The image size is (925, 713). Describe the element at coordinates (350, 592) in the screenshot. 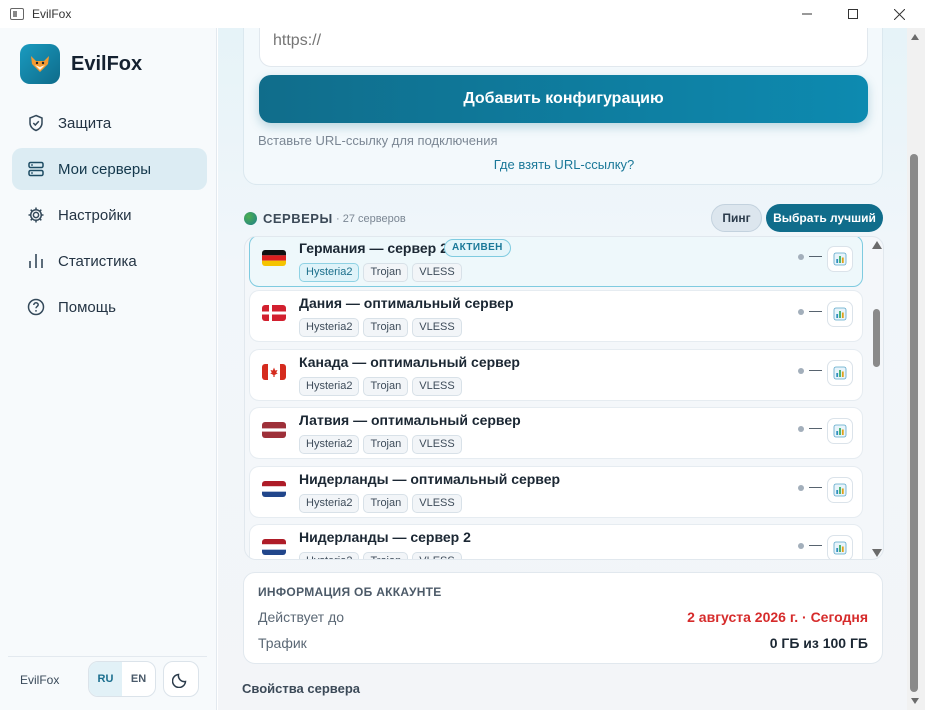

I see `account-info-title: ИНФОРМАЦИЯ ОБ АККАУНТЕ` at that location.